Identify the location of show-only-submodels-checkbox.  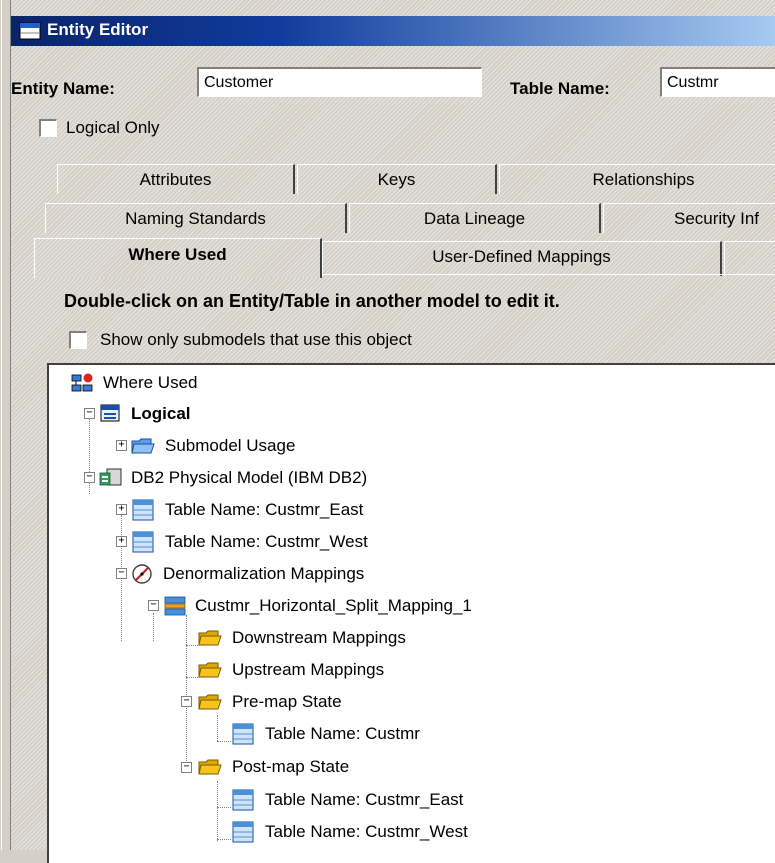
(78, 340).